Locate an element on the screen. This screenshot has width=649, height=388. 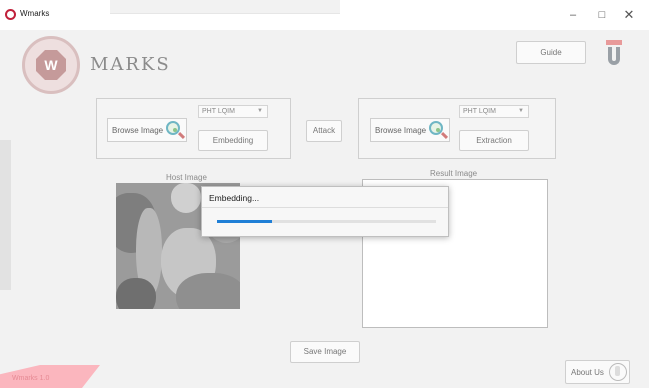
extraction-button: Extraction is located at coordinates (494, 140).